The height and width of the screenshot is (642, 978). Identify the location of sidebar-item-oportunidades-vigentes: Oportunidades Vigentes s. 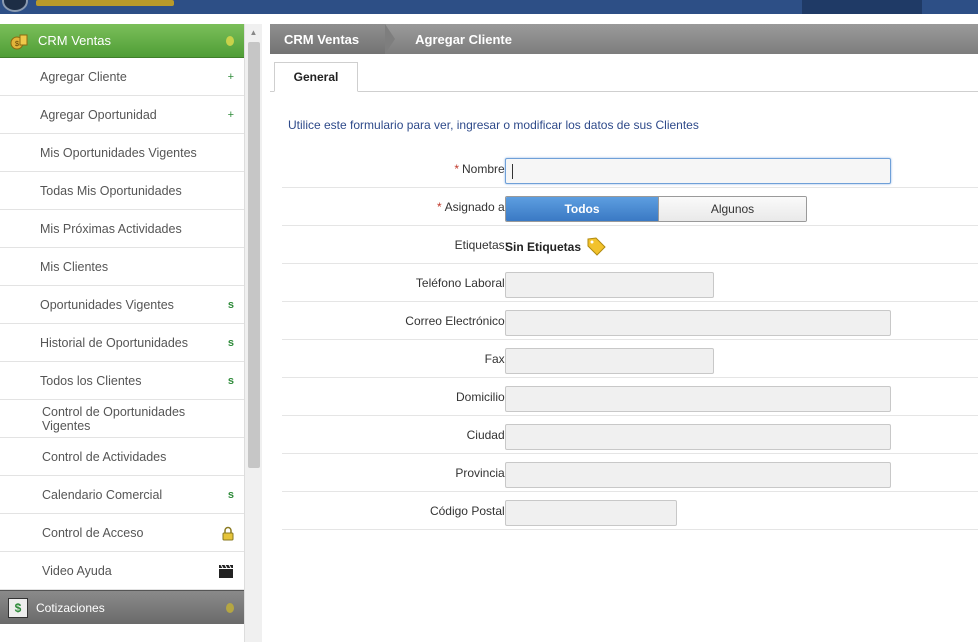
(122, 305).